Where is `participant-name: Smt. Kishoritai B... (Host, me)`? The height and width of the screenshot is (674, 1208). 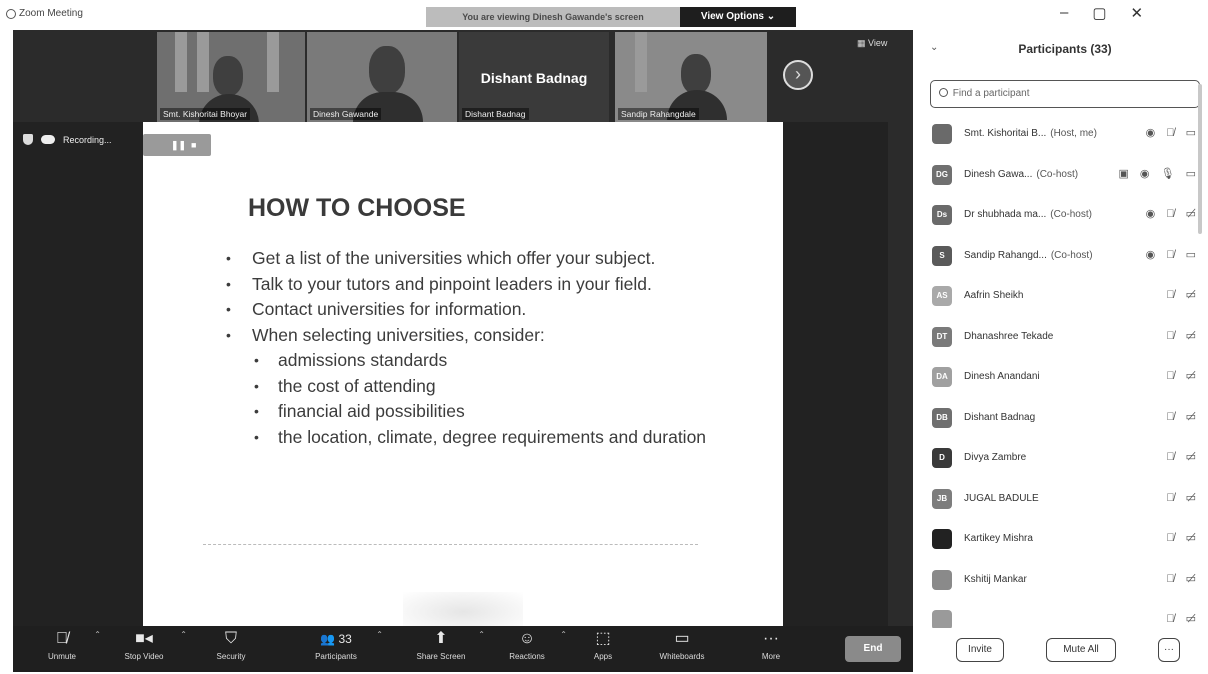
participant-name: Smt. Kishoritai B... (Host, me) is located at coordinates (1030, 133).